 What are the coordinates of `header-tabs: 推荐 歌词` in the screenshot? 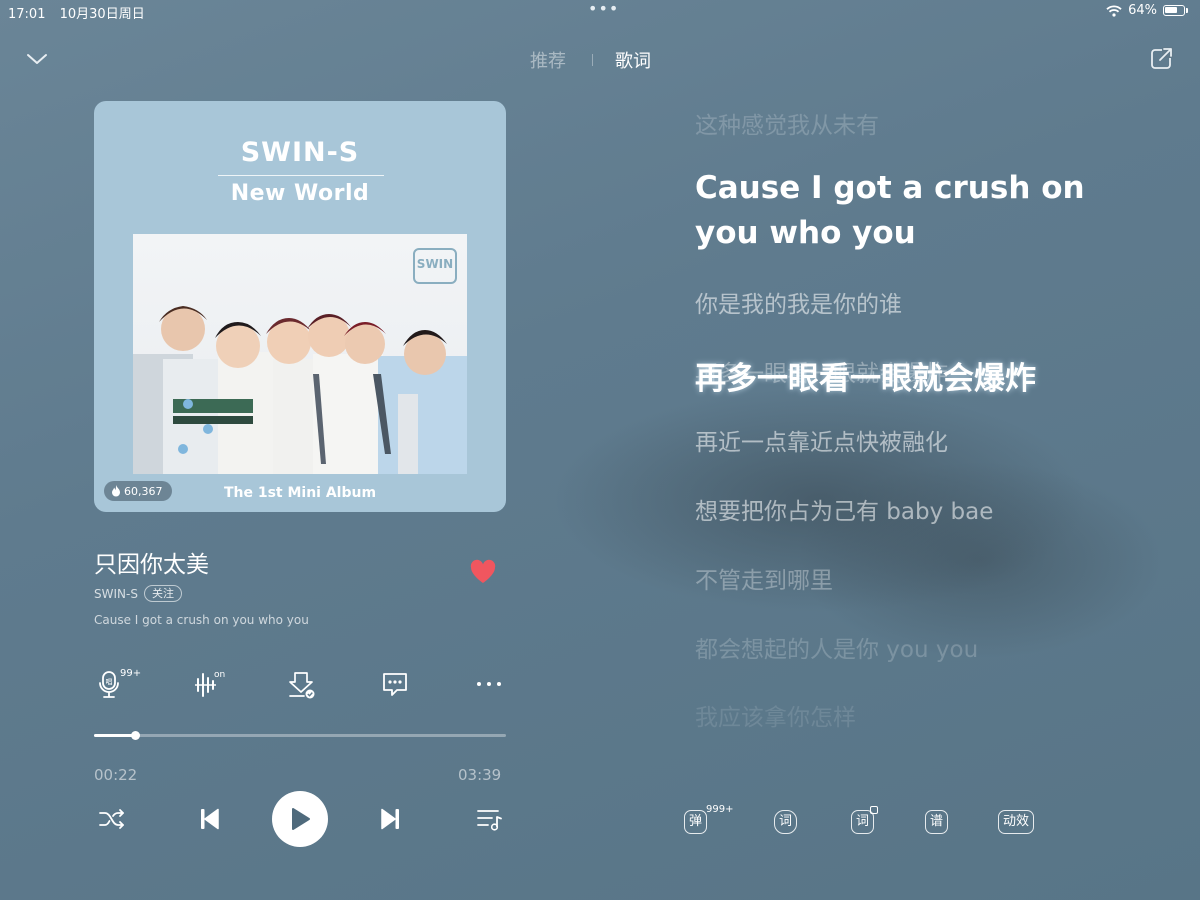 It's located at (590, 60).